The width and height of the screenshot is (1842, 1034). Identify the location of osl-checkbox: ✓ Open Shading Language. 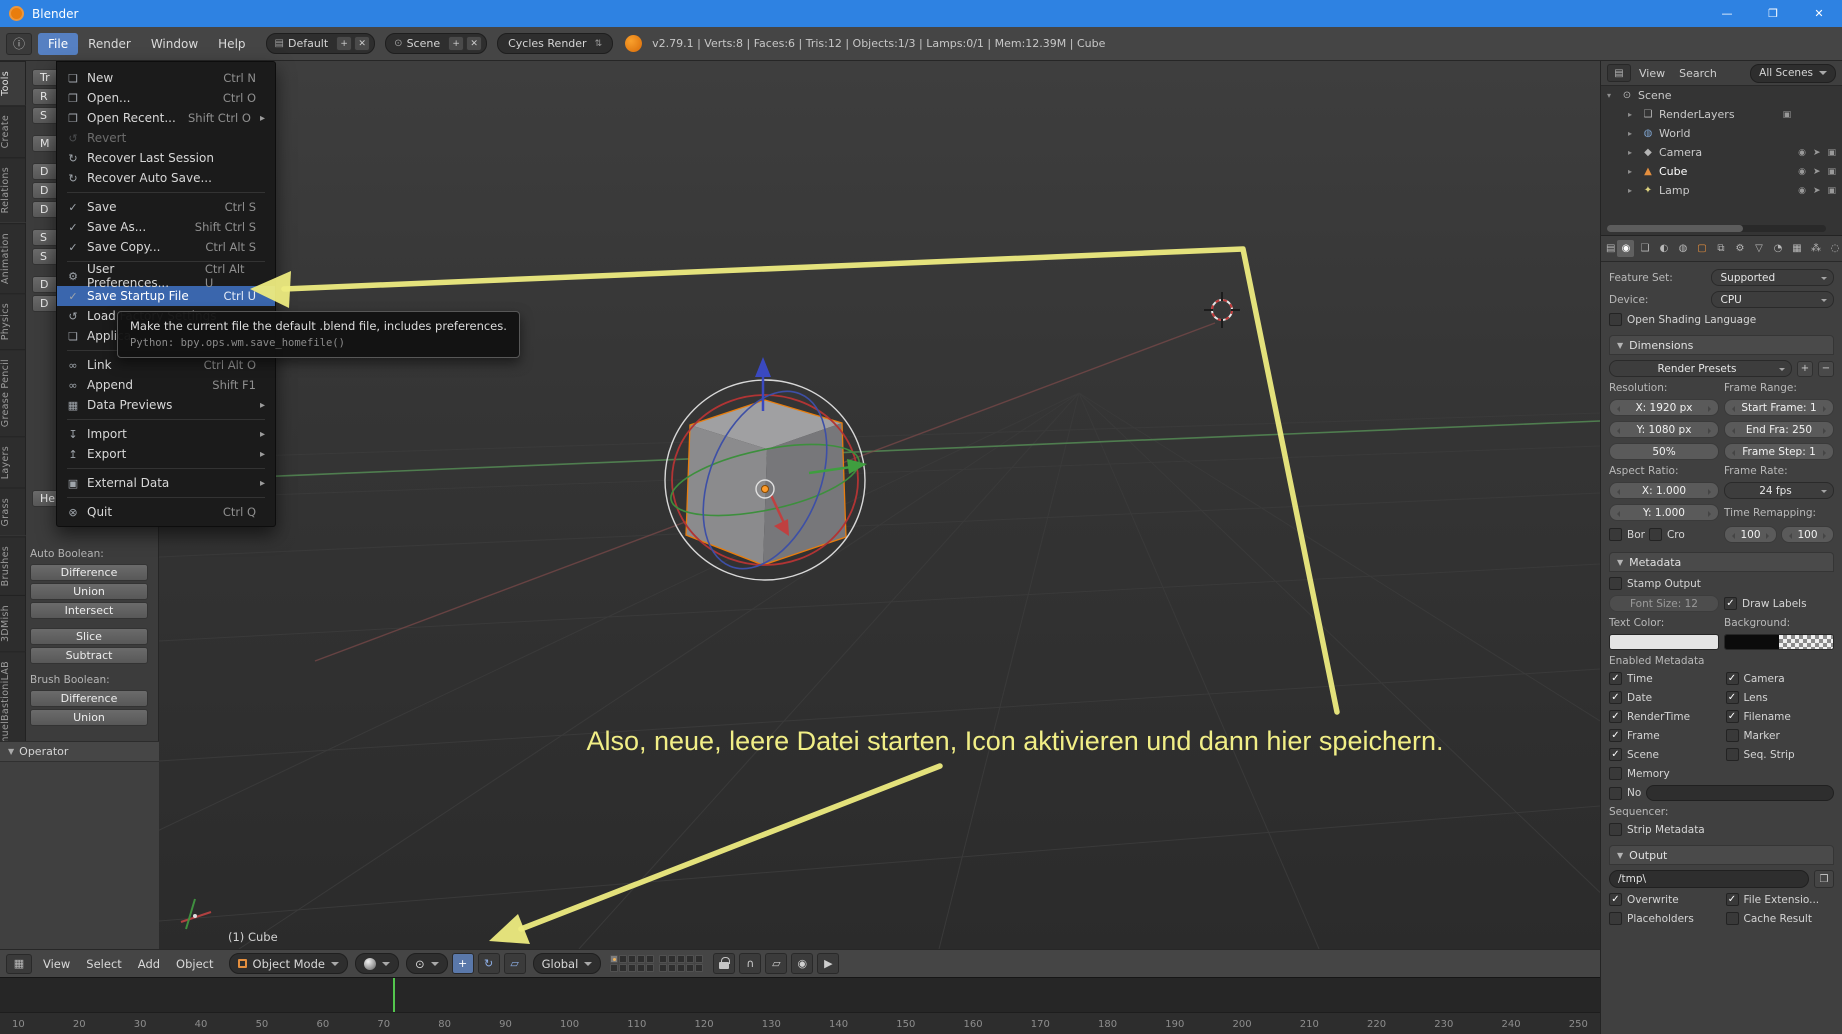
(1721, 319).